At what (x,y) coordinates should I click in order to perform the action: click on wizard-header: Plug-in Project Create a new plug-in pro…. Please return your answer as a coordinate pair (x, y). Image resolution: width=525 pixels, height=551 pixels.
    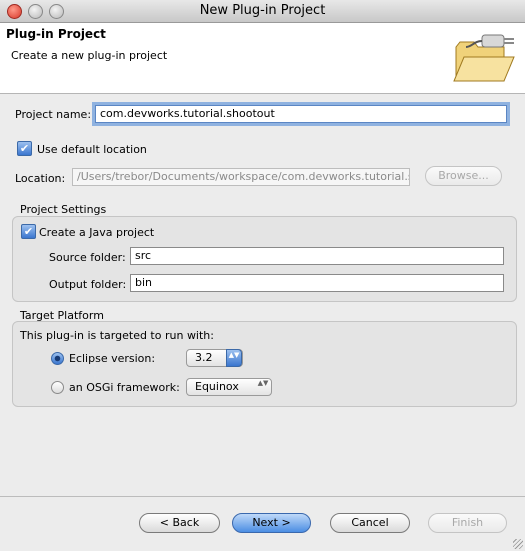
    Looking at the image, I should click on (262, 58).